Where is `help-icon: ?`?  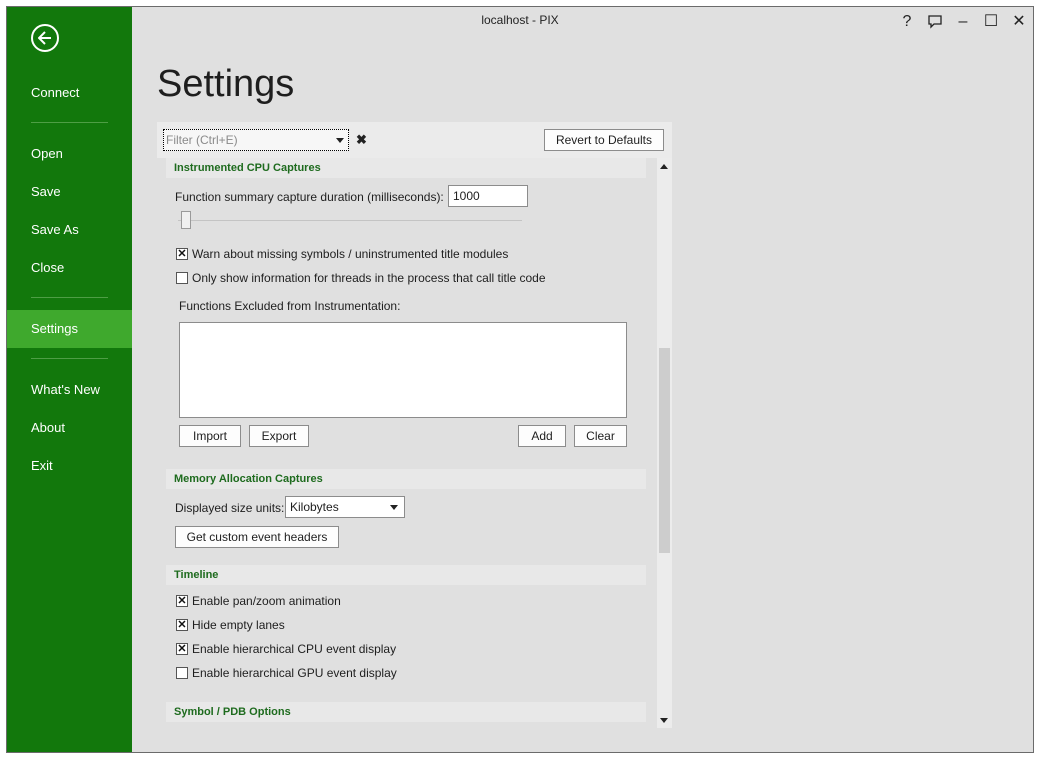
help-icon: ? is located at coordinates (907, 22).